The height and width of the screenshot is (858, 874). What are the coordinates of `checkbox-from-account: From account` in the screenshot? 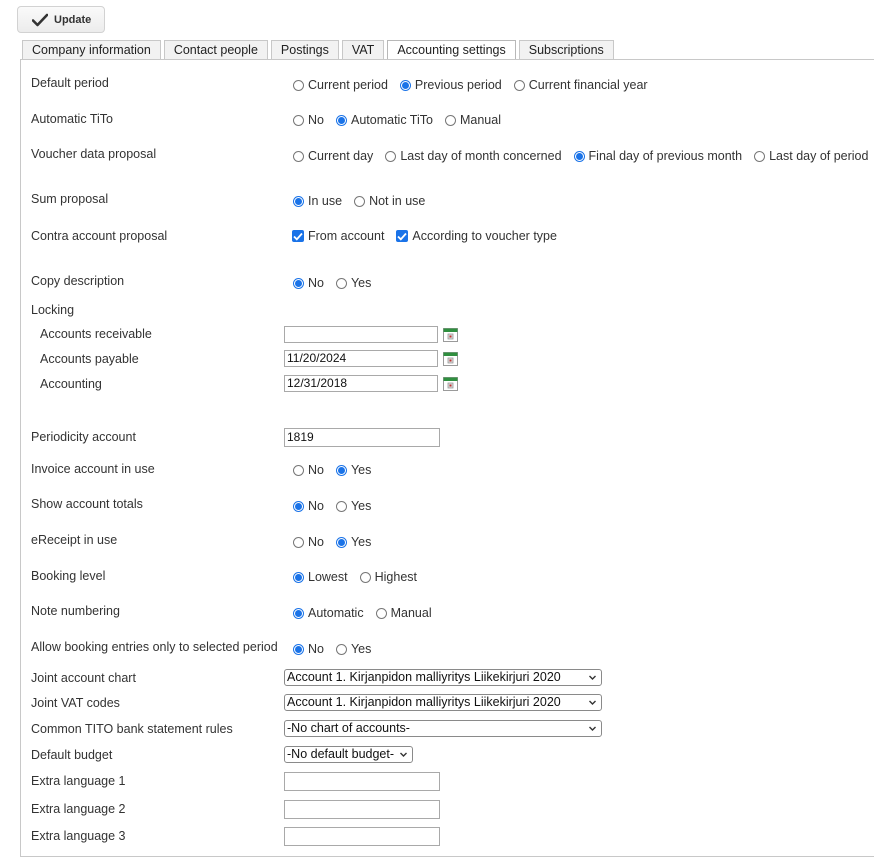 It's located at (338, 236).